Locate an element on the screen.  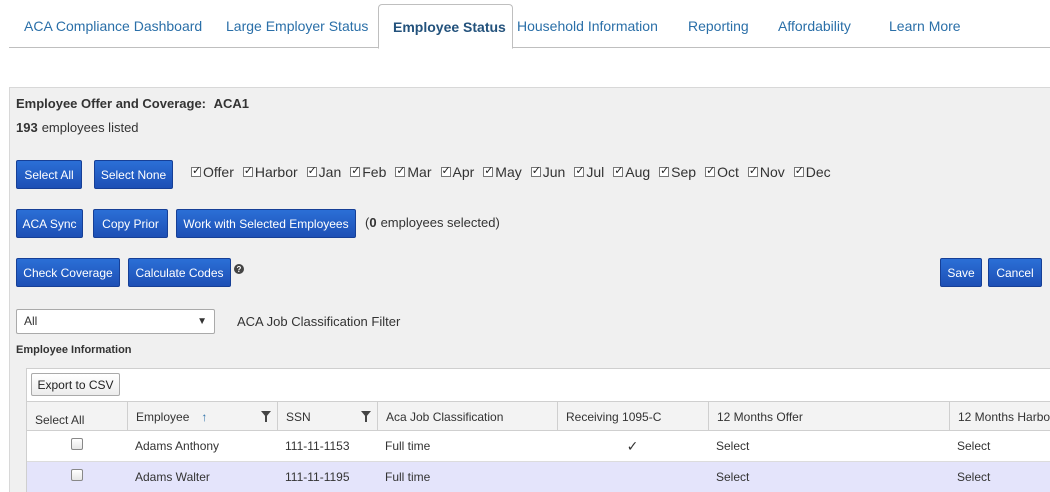
checkbox-apr: Apr is located at coordinates (457, 172).